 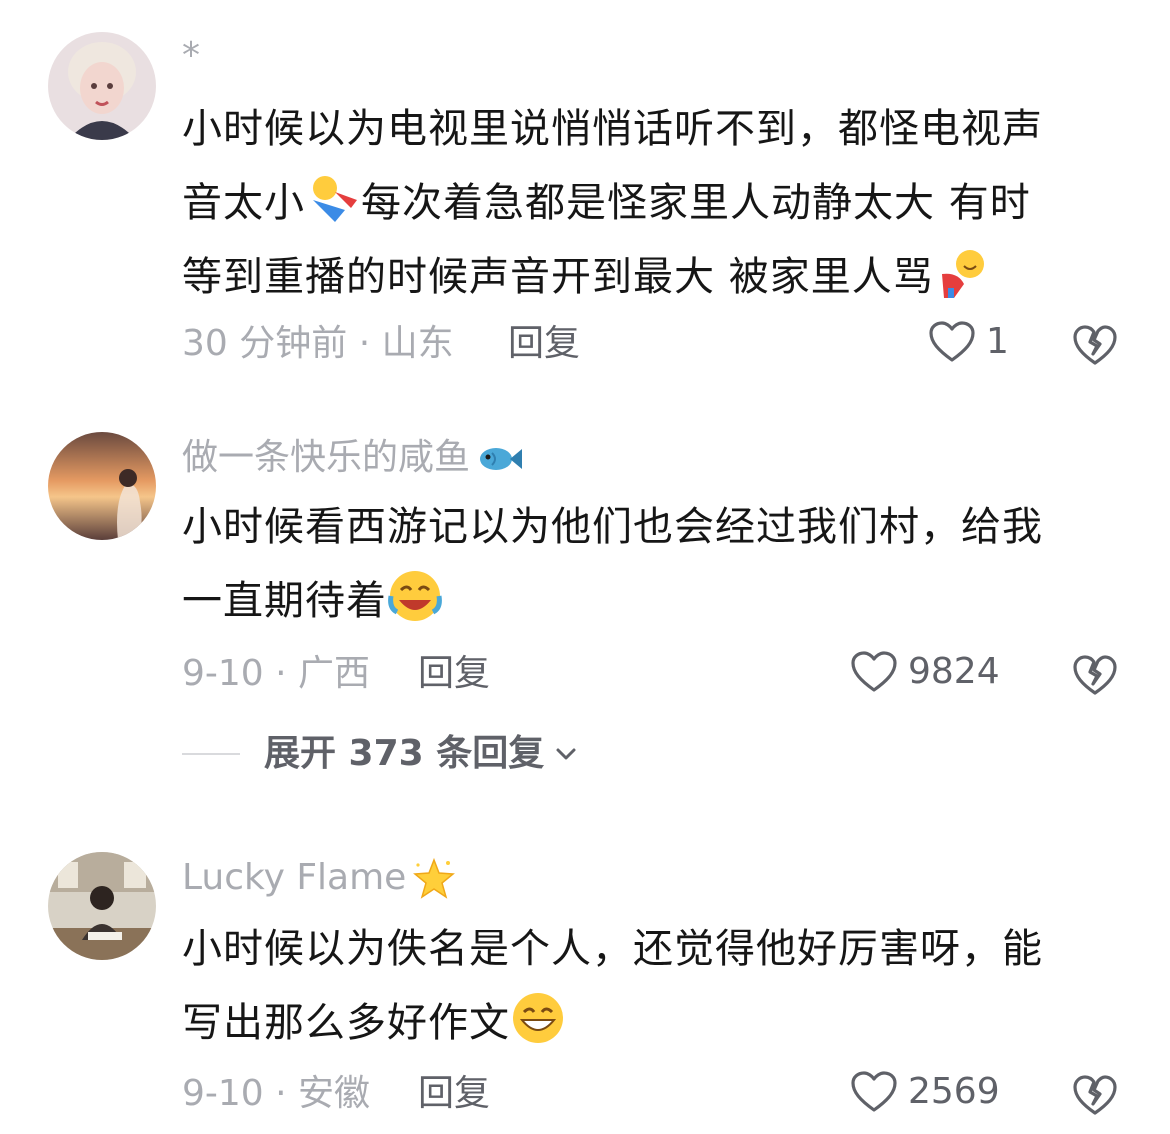 I want to click on comment-text: 小时候以为佚名是个人，还觉得他好厉害呀，能 写出那么多好作文, so click(x=652, y=986).